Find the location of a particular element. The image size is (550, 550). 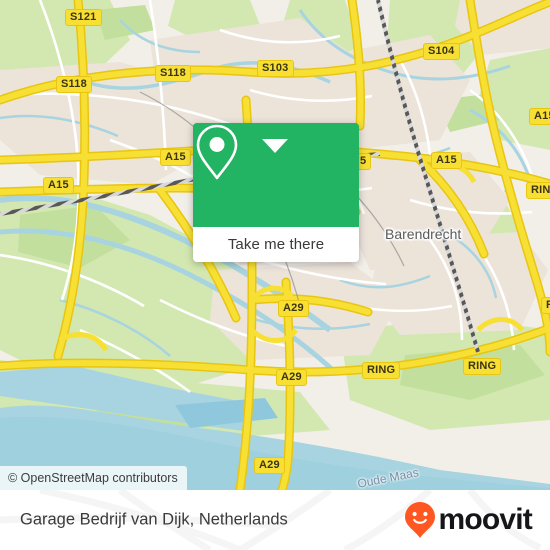

map-attribution: © OpenStreetMap contributors is located at coordinates (93, 478).